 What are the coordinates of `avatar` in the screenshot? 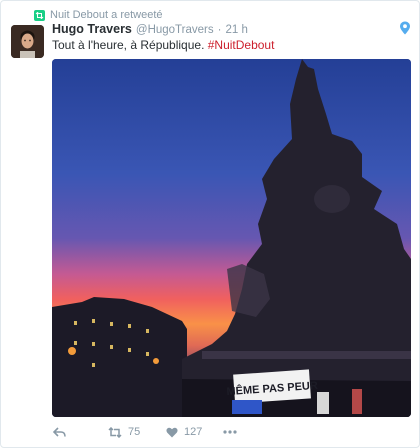 It's located at (27, 41).